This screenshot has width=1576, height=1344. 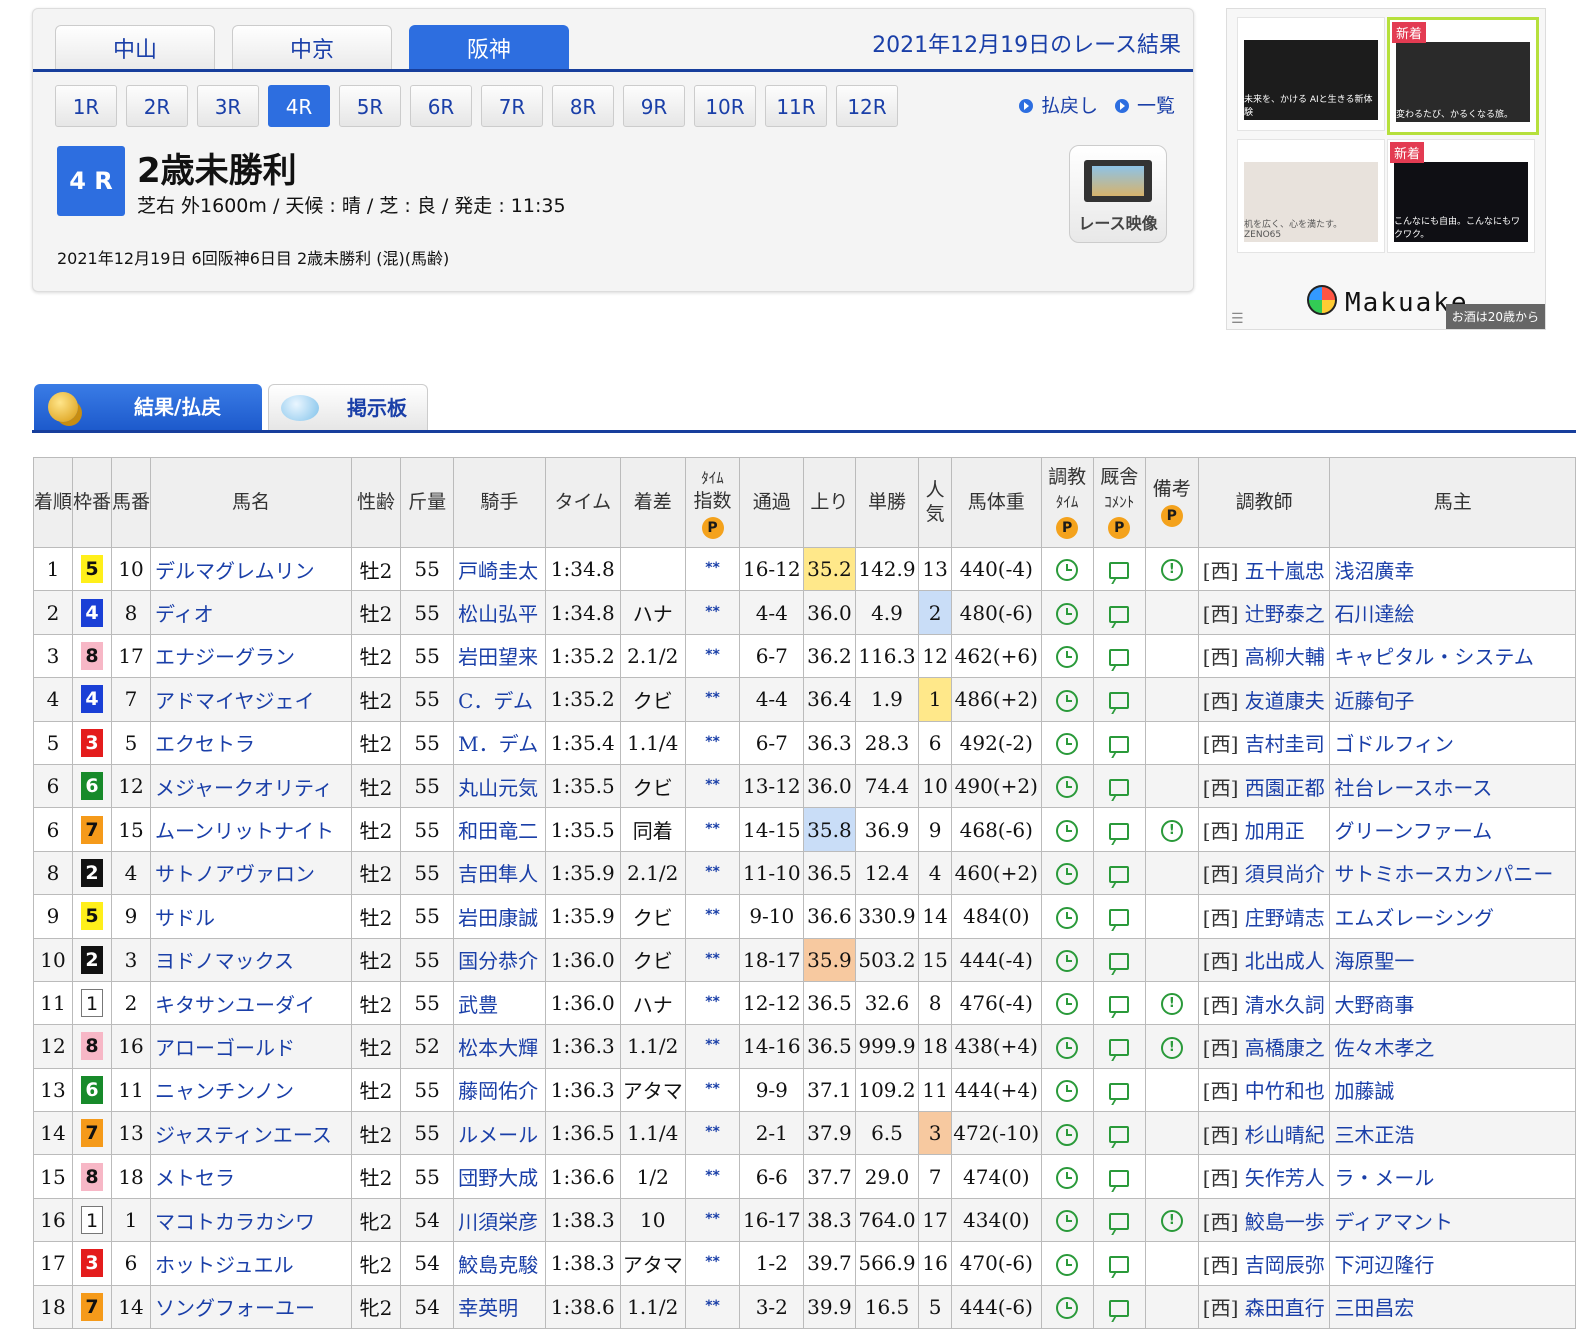 What do you see at coordinates (1118, 194) in the screenshot?
I see `race-video-button: レース映像` at bounding box center [1118, 194].